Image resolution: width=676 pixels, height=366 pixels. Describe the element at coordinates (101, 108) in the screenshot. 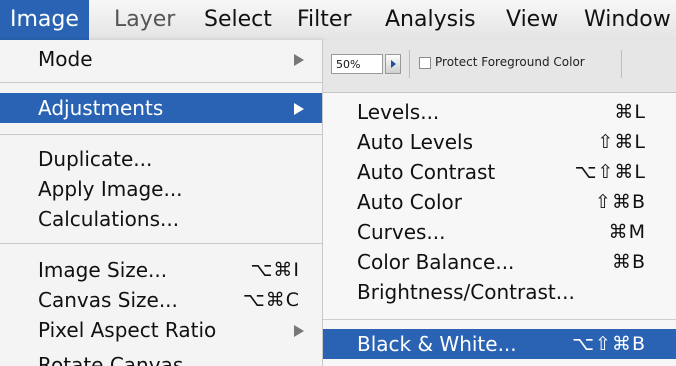

I see `menu-item-label: Adjustments` at that location.